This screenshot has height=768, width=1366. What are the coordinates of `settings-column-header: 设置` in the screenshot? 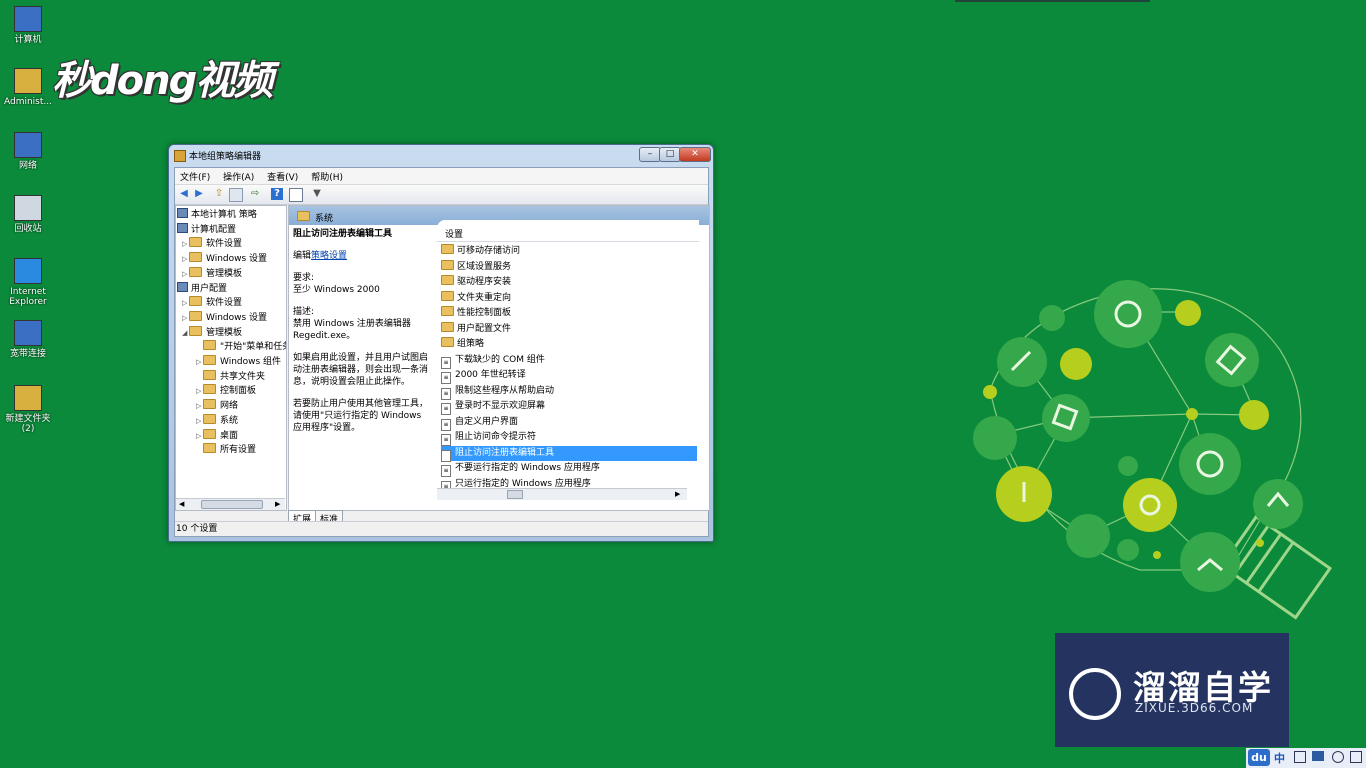 It's located at (568, 235).